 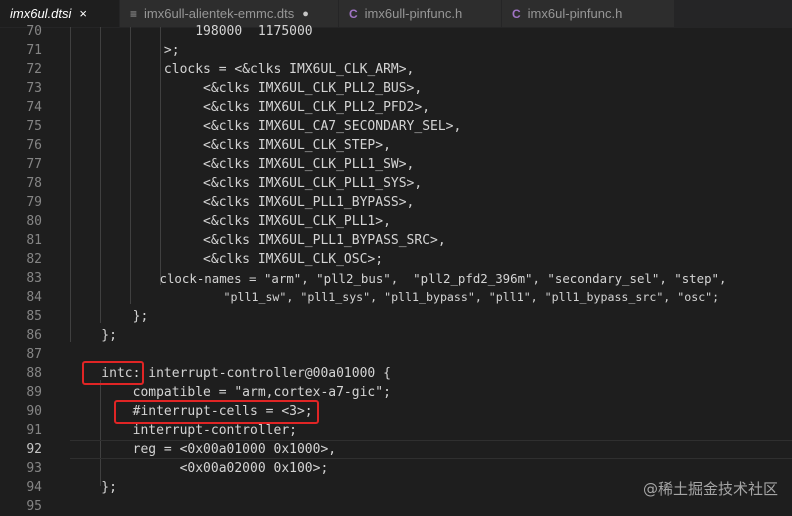 What do you see at coordinates (242, 202) in the screenshot?
I see `code-text: <&clks IMX6UL_PLL1_BYPASS>,` at bounding box center [242, 202].